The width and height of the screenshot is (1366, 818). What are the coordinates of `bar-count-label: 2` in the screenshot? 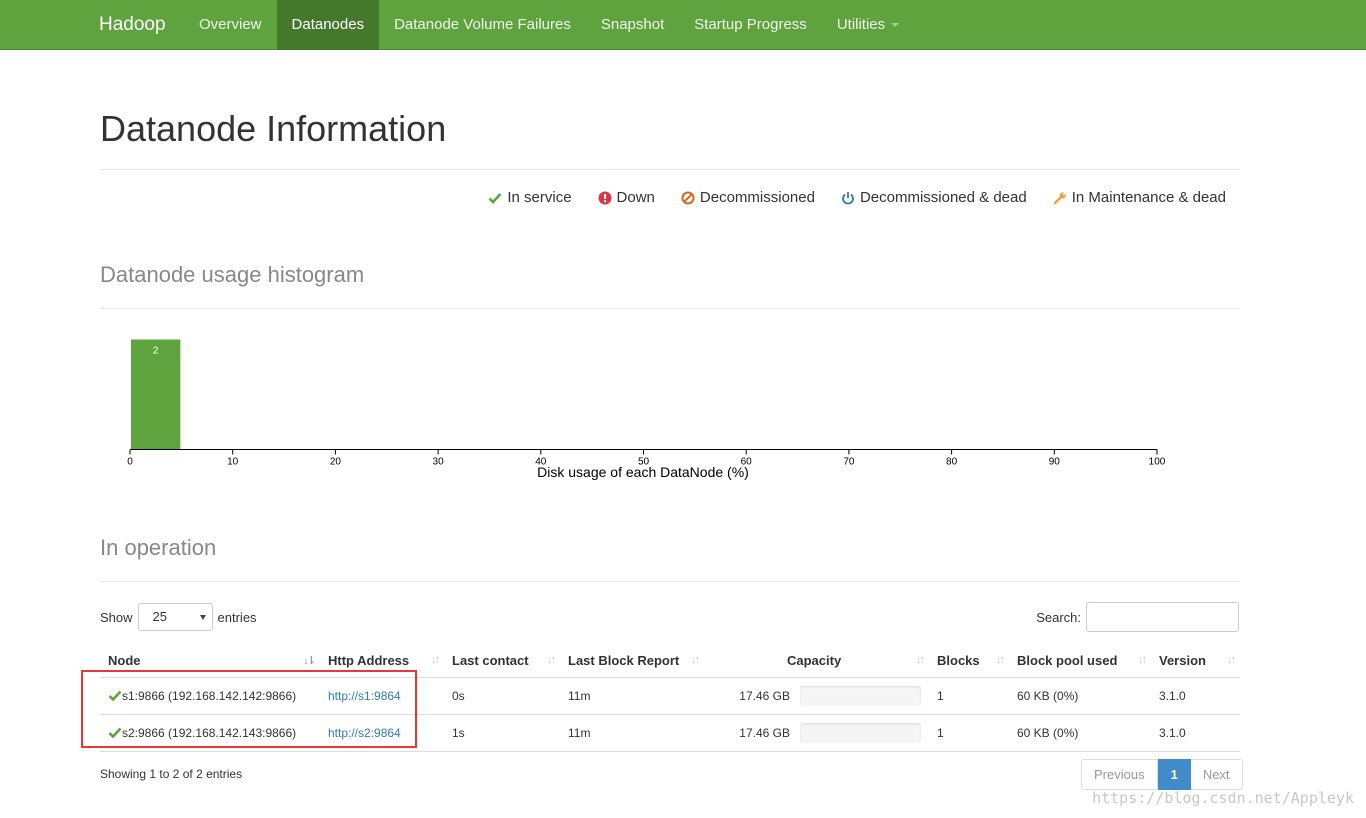 It's located at (156, 351).